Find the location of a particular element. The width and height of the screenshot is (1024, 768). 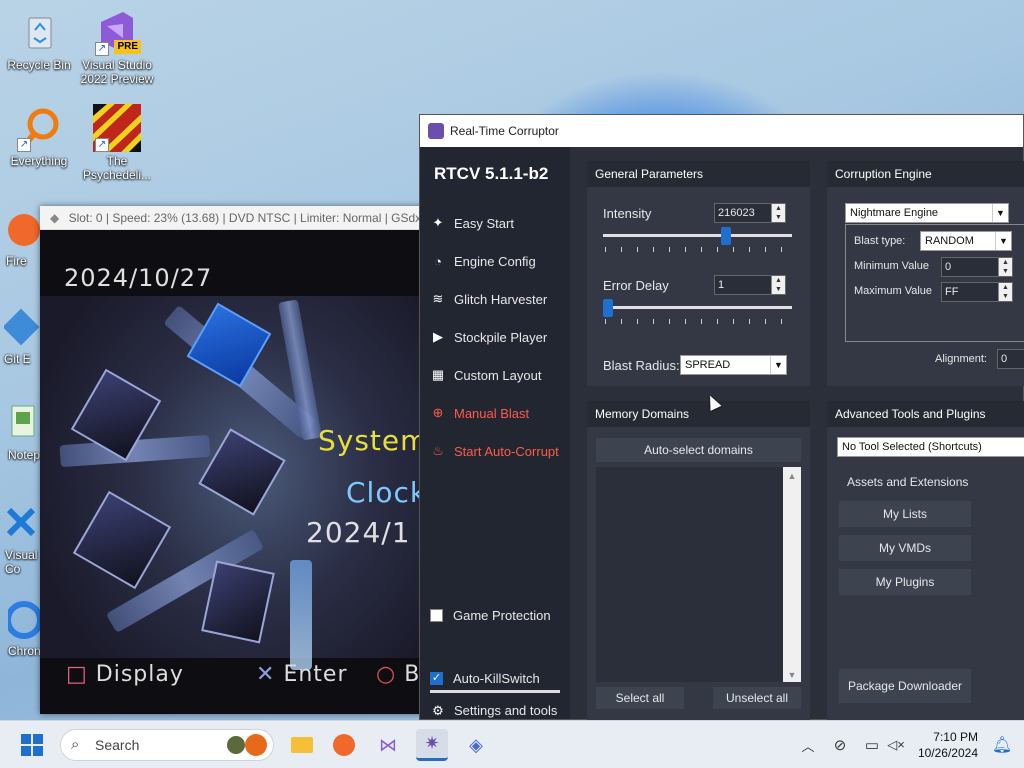

min-value-stepper: ▲ ▼ is located at coordinates (1005, 267).